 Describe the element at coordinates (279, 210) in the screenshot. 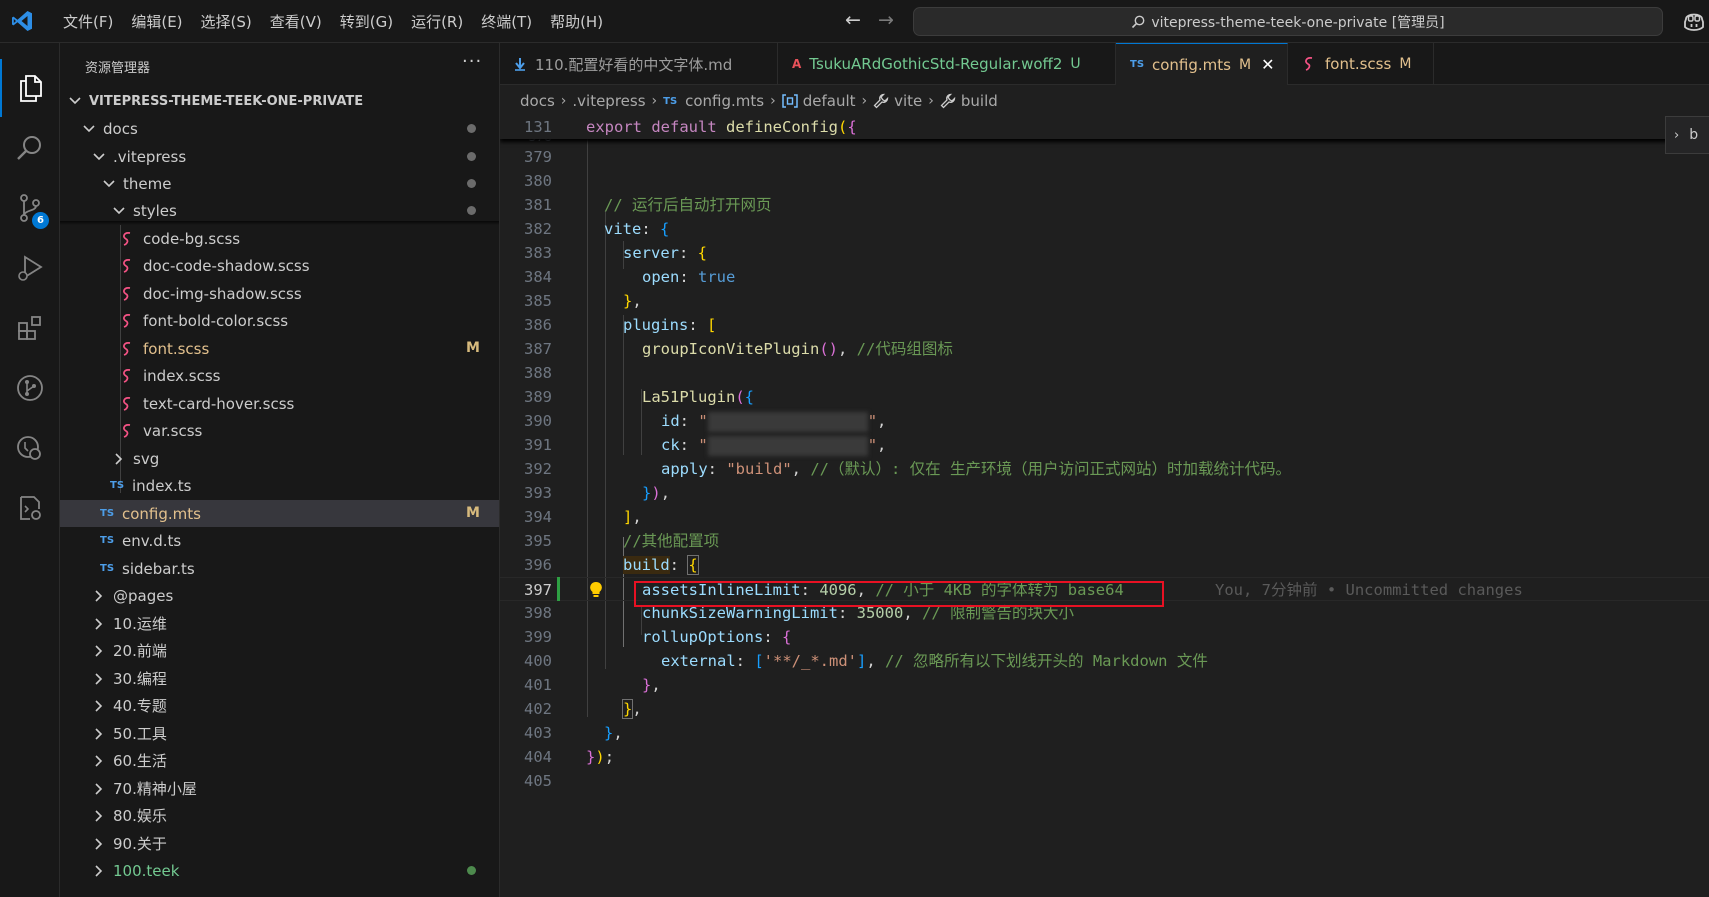

I see `folder-styles: styles` at that location.